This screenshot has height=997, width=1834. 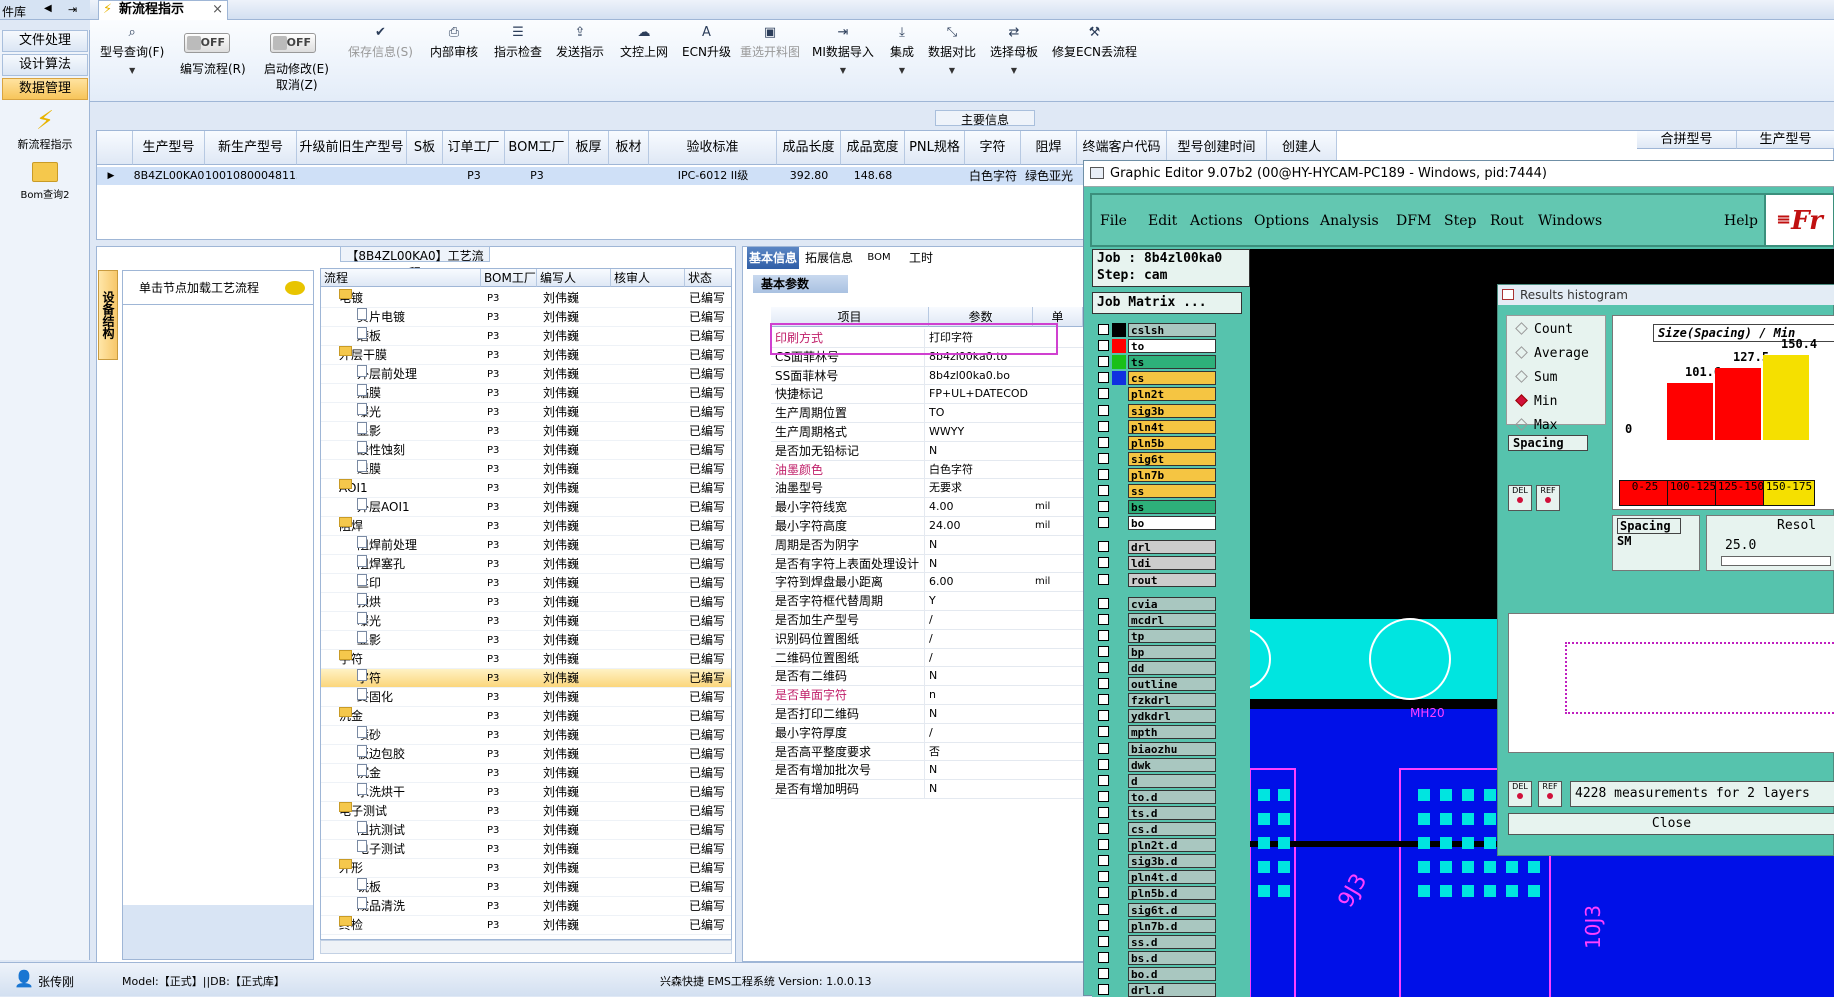 What do you see at coordinates (1157, 579) in the screenshot?
I see `layer-item: rout` at bounding box center [1157, 579].